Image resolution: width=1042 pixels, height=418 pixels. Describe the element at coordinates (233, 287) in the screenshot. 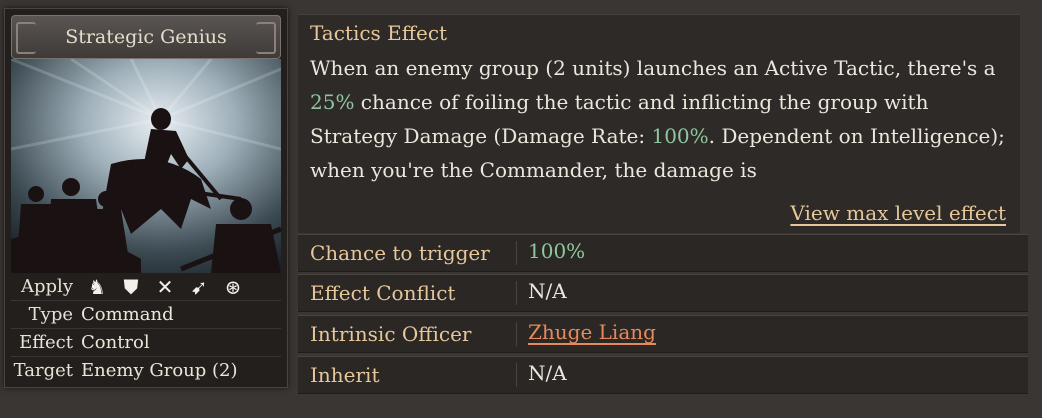

I see `siege-wheel-icon: ⊛` at that location.